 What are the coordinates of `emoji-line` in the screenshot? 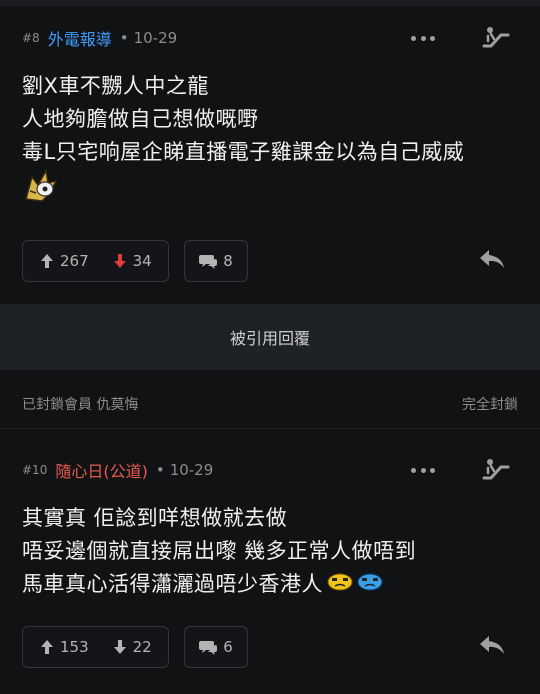 It's located at (272, 190).